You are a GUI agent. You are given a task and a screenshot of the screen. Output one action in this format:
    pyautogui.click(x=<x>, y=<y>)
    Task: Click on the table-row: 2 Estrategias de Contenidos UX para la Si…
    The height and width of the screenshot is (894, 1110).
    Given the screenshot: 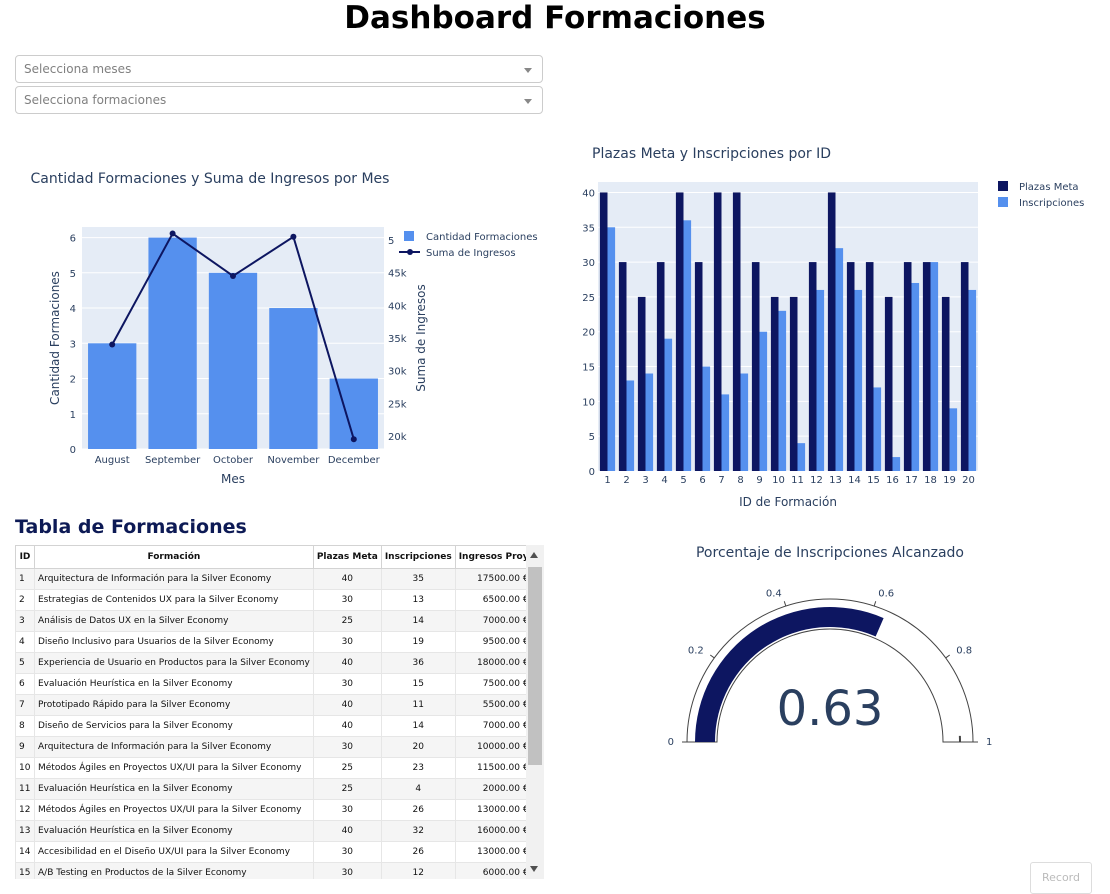 What is the action you would take?
    pyautogui.click(x=274, y=600)
    